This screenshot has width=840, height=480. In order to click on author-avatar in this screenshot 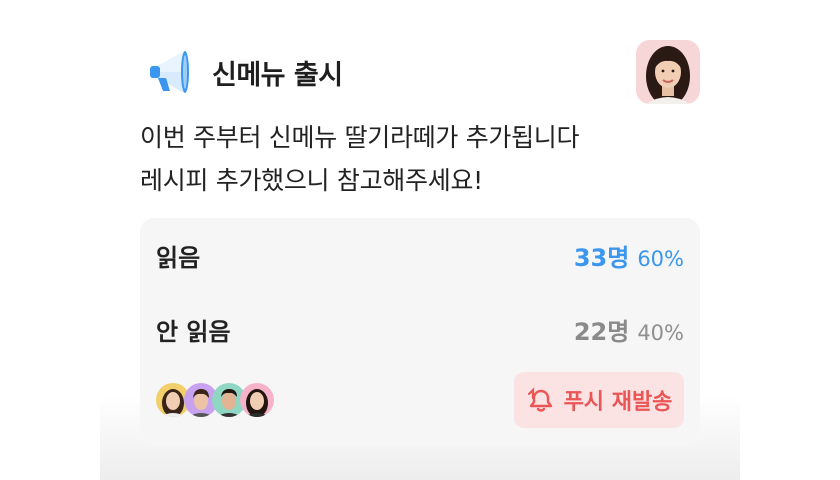, I will do `click(668, 72)`.